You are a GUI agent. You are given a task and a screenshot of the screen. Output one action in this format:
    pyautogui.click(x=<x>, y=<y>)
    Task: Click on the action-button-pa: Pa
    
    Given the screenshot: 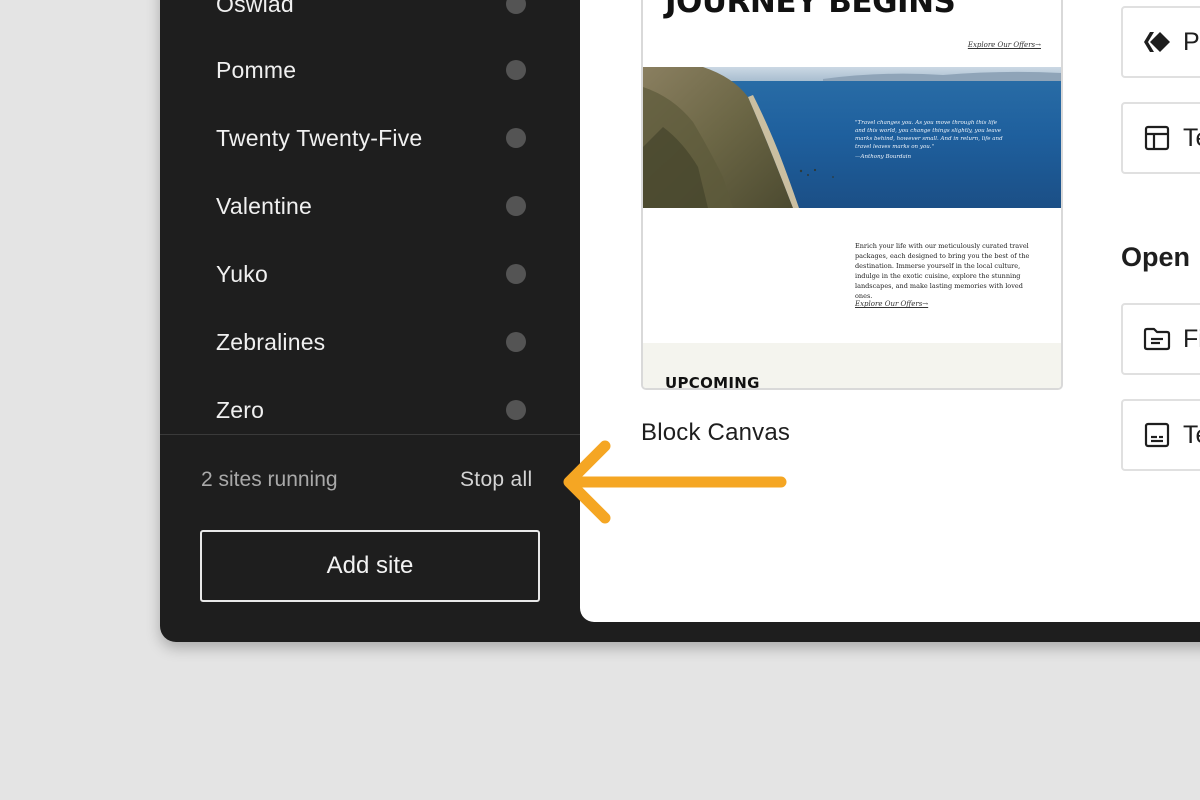 What is the action you would take?
    pyautogui.click(x=1160, y=42)
    